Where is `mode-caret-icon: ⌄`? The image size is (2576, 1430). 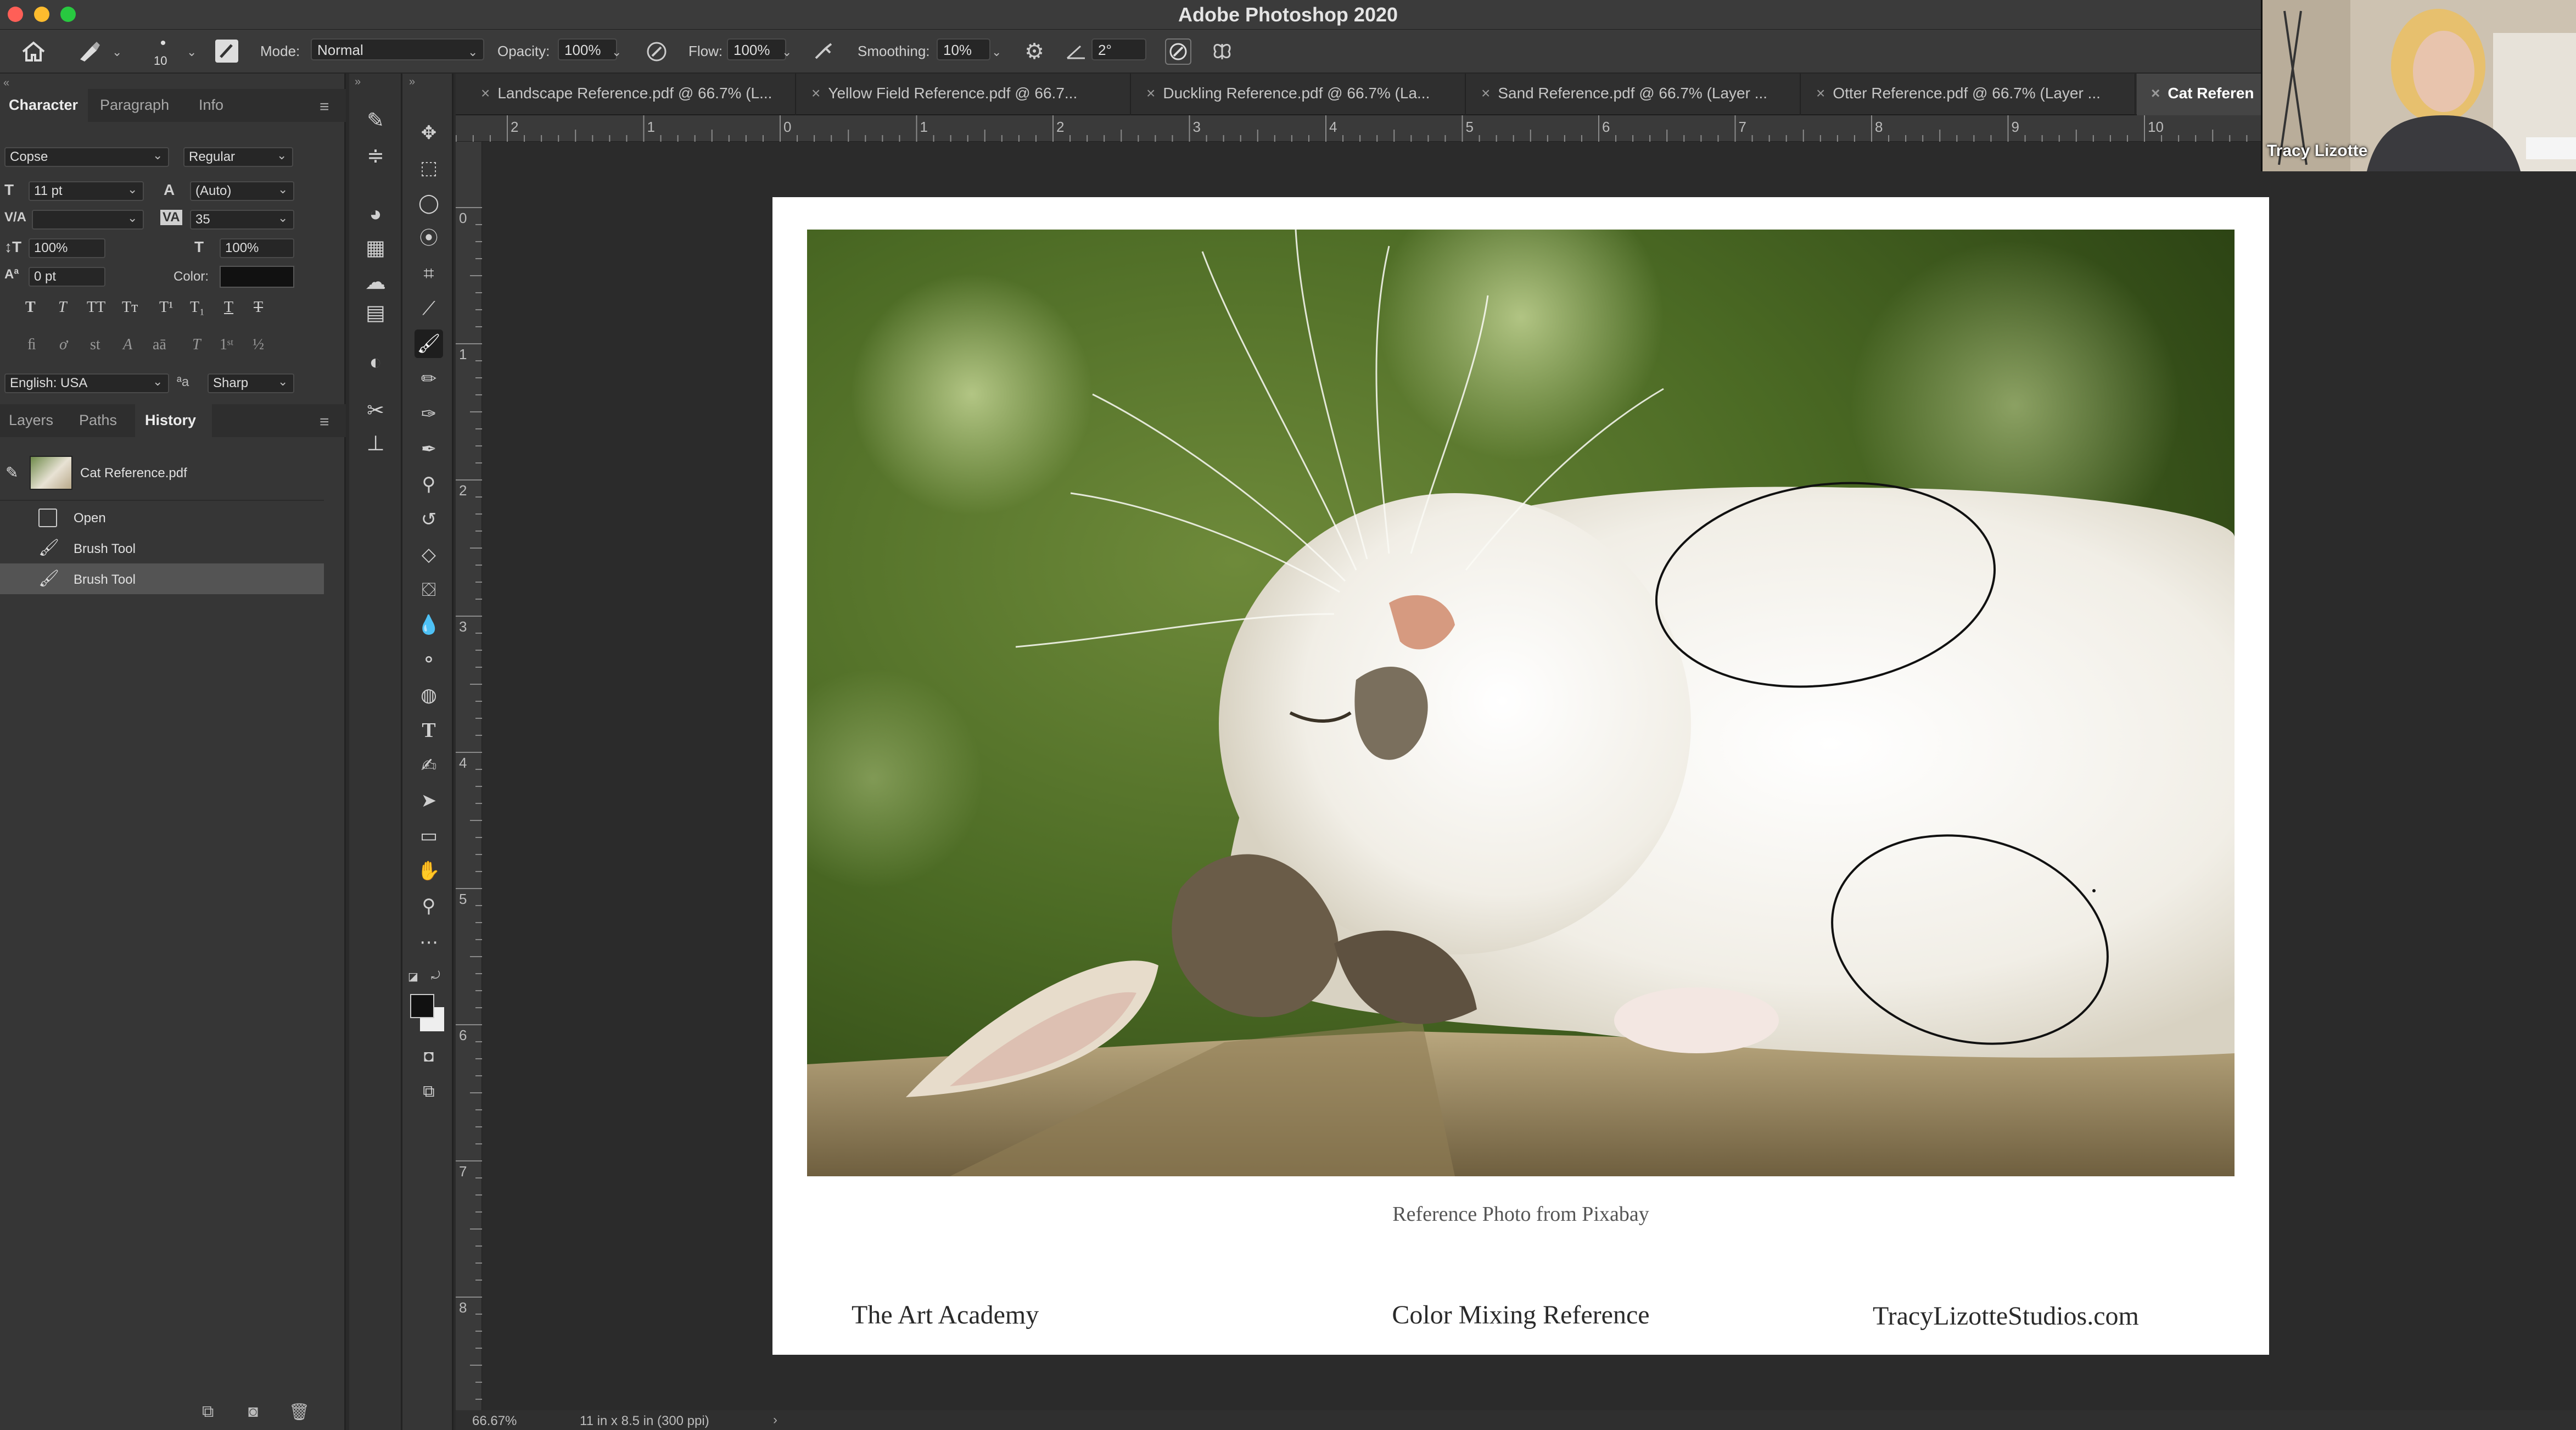 mode-caret-icon: ⌄ is located at coordinates (473, 52).